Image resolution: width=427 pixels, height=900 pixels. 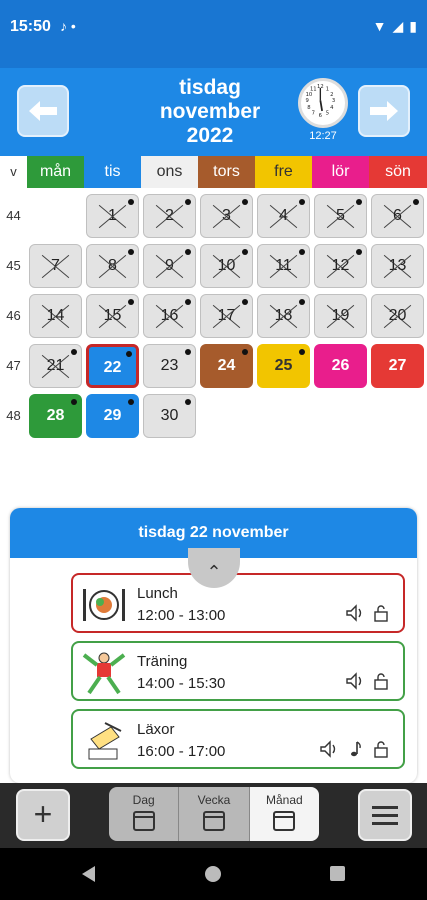 I want to click on day-cell-9: 9, so click(x=169, y=266).